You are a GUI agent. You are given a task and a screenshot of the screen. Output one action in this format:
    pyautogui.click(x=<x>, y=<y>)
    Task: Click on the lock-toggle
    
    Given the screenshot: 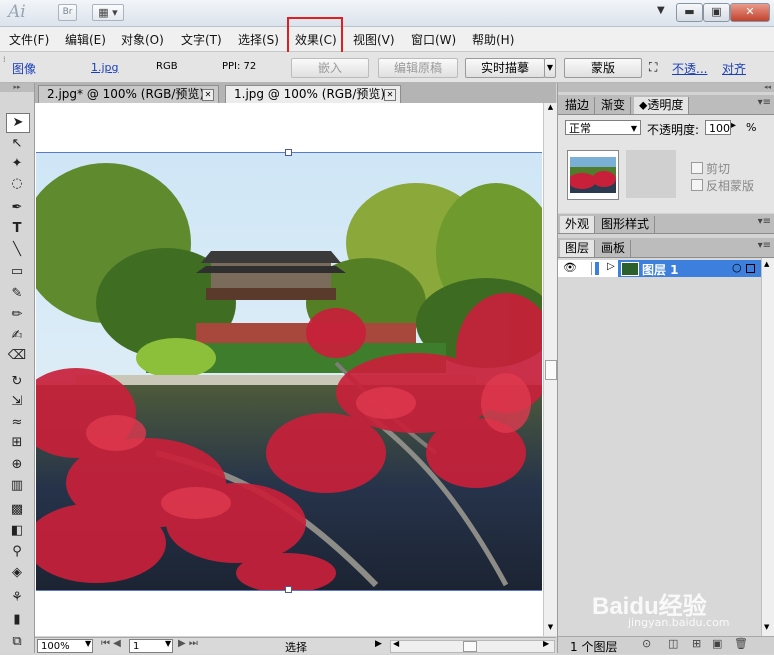 What is the action you would take?
    pyautogui.click(x=585, y=268)
    